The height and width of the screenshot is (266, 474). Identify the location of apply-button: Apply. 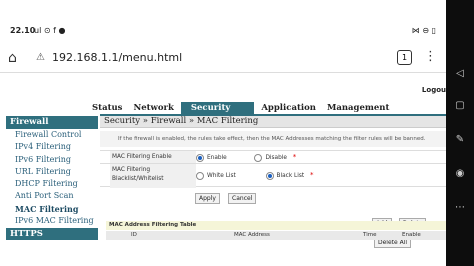
(207, 198).